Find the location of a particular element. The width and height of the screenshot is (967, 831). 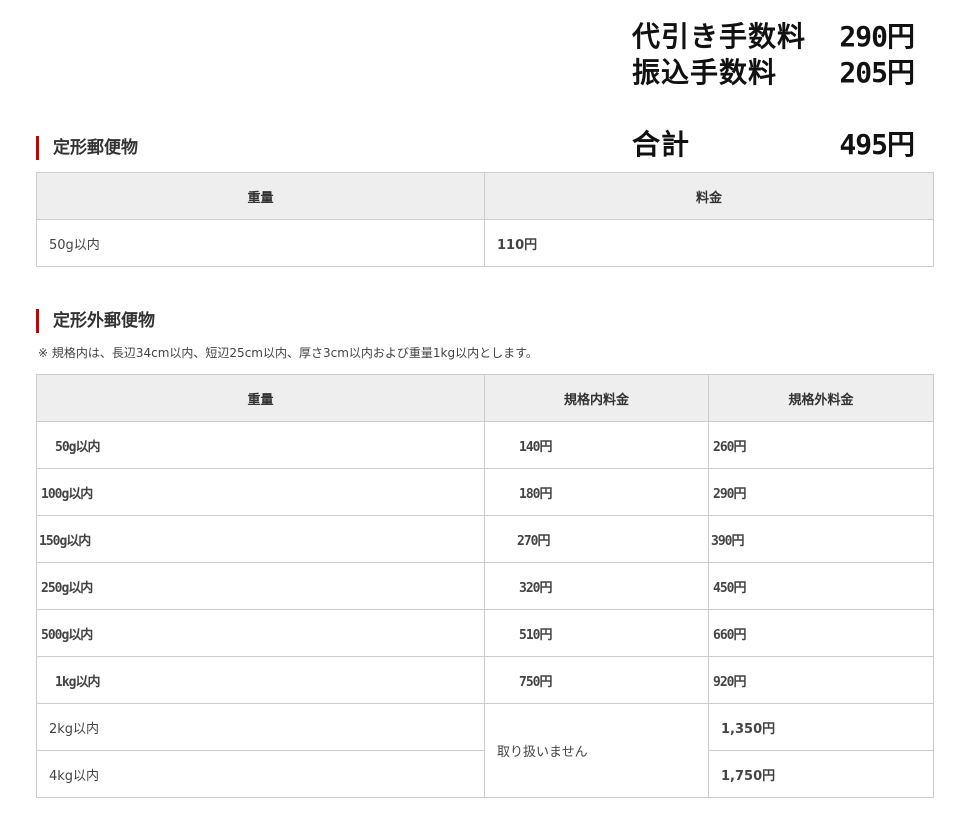

outside-price-cell: 920円 is located at coordinates (821, 680).